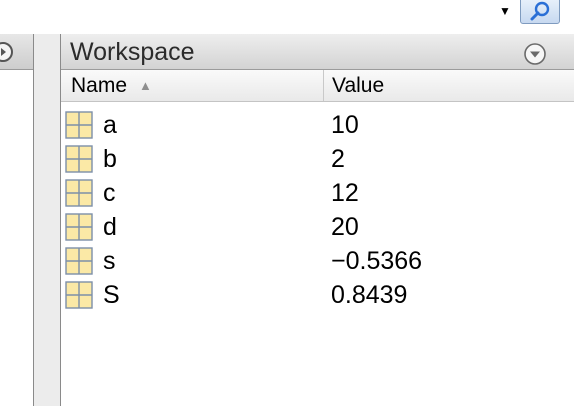  What do you see at coordinates (110, 227) in the screenshot?
I see `variable-name: d` at bounding box center [110, 227].